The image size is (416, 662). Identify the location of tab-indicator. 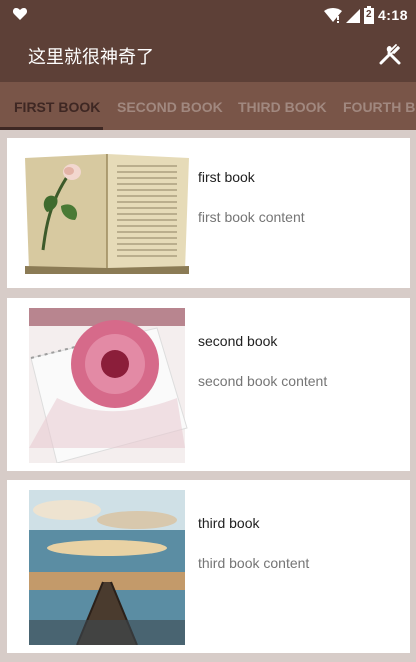
(51, 128).